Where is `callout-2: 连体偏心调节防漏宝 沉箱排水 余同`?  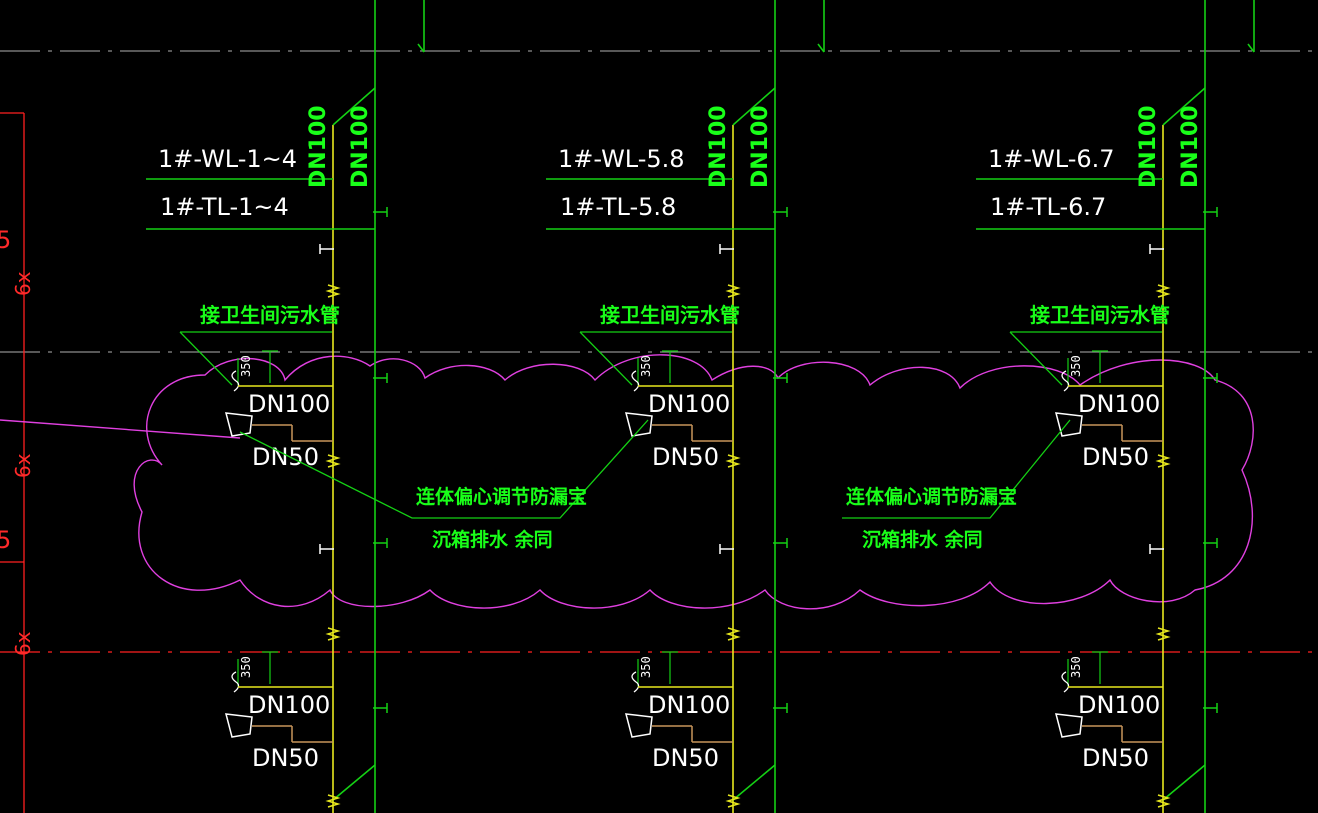
callout-2: 连体偏心调节防漏宝 沉箱排水 余同 is located at coordinates (956, 485).